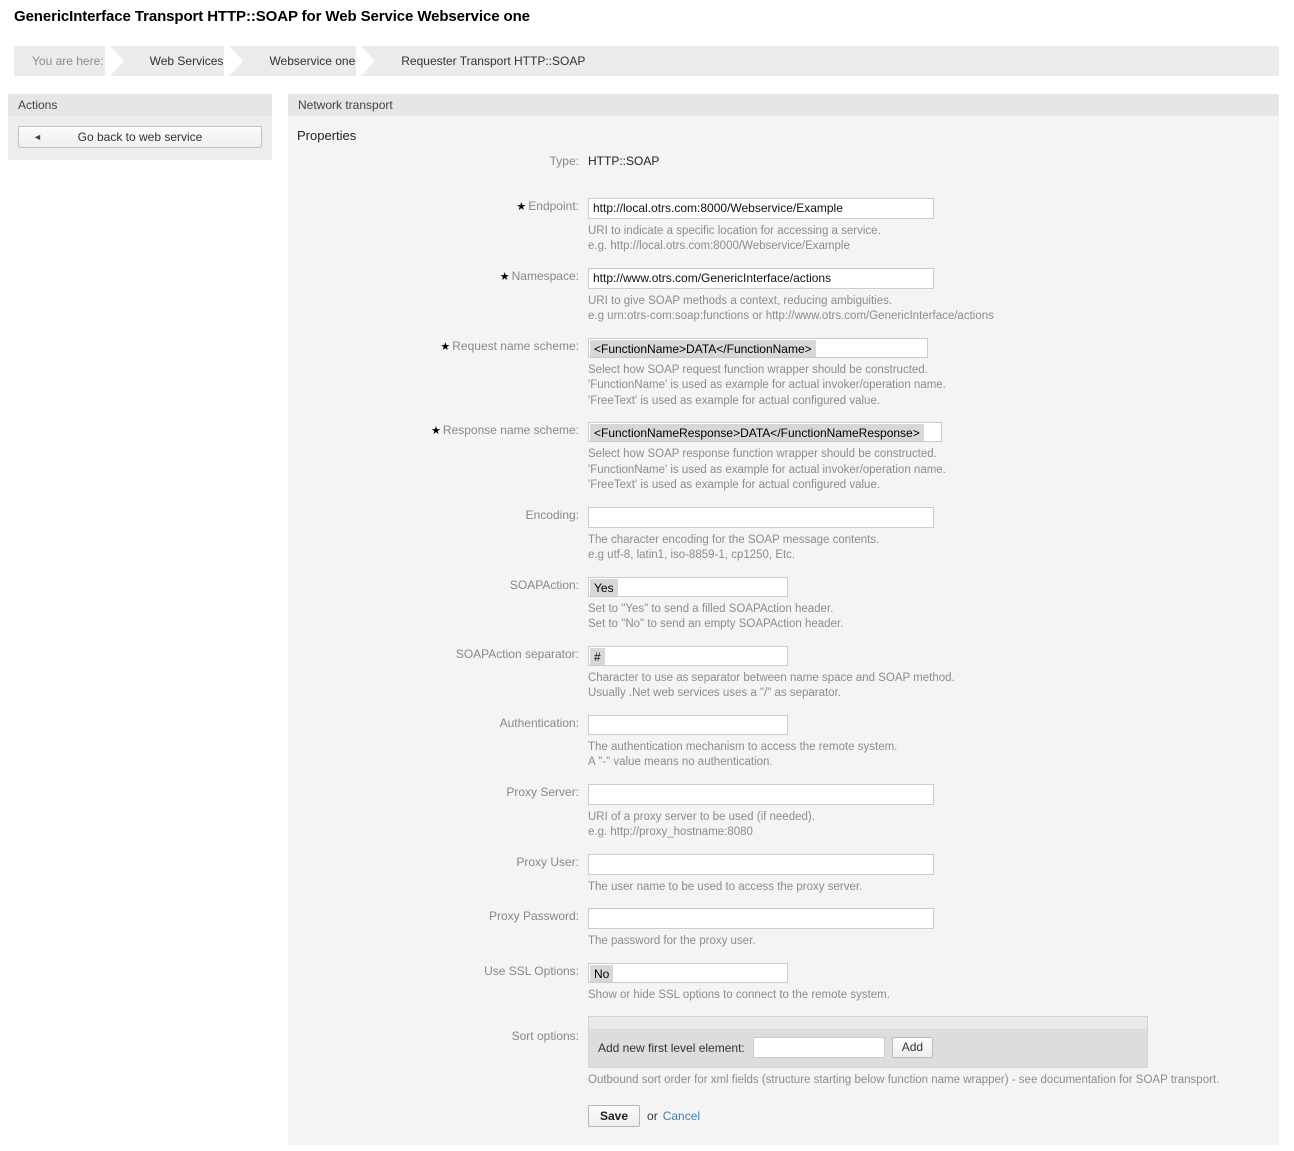 This screenshot has height=1151, width=1294. I want to click on soapaction-select: Yes, so click(688, 586).